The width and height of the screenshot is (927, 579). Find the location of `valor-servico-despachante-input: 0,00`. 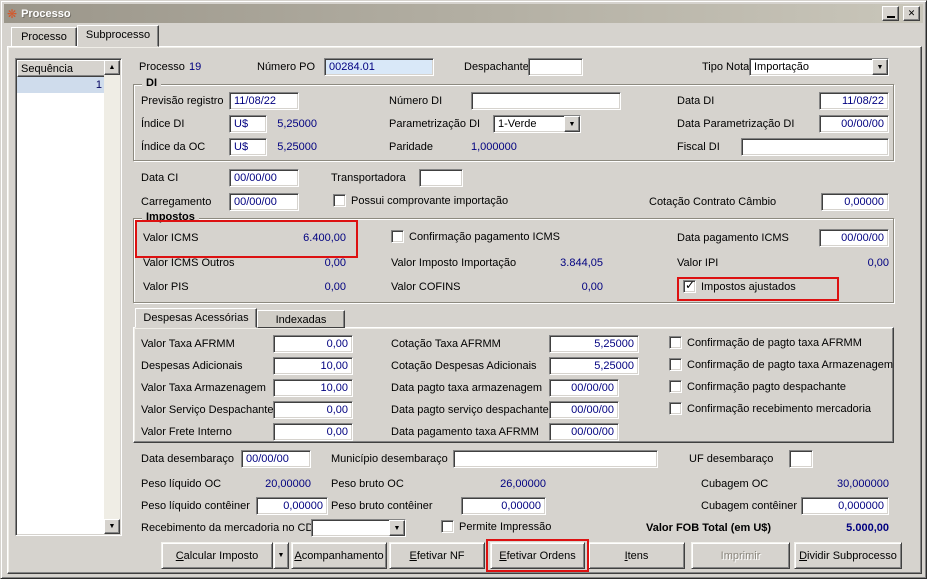

valor-servico-despachante-input: 0,00 is located at coordinates (313, 410).